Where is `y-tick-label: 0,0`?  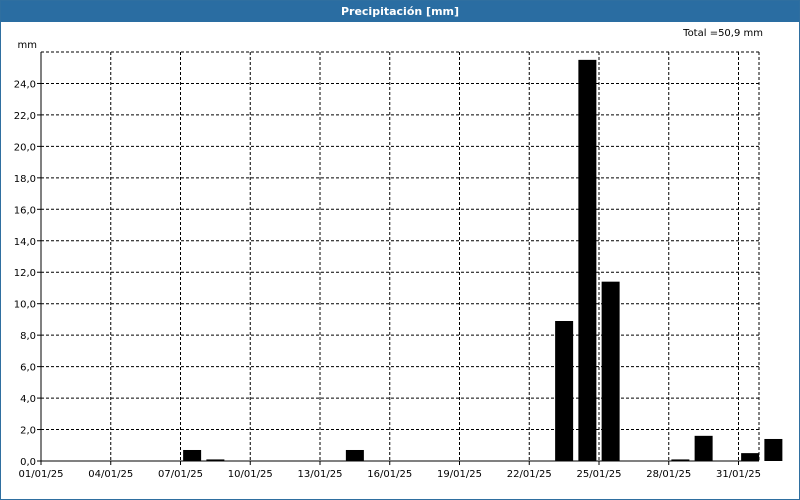 y-tick-label: 0,0 is located at coordinates (28, 462).